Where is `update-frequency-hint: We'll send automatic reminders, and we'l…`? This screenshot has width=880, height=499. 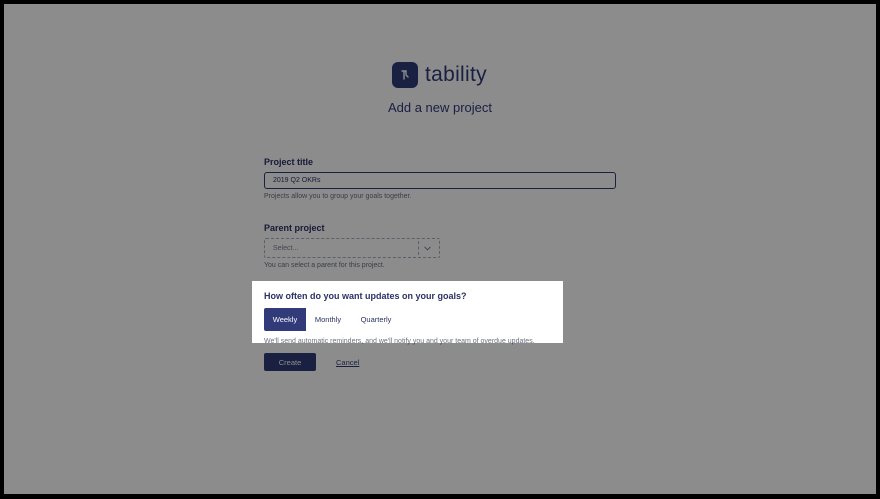
update-frequency-hint: We'll send automatic reminders, and we'l… is located at coordinates (399, 341).